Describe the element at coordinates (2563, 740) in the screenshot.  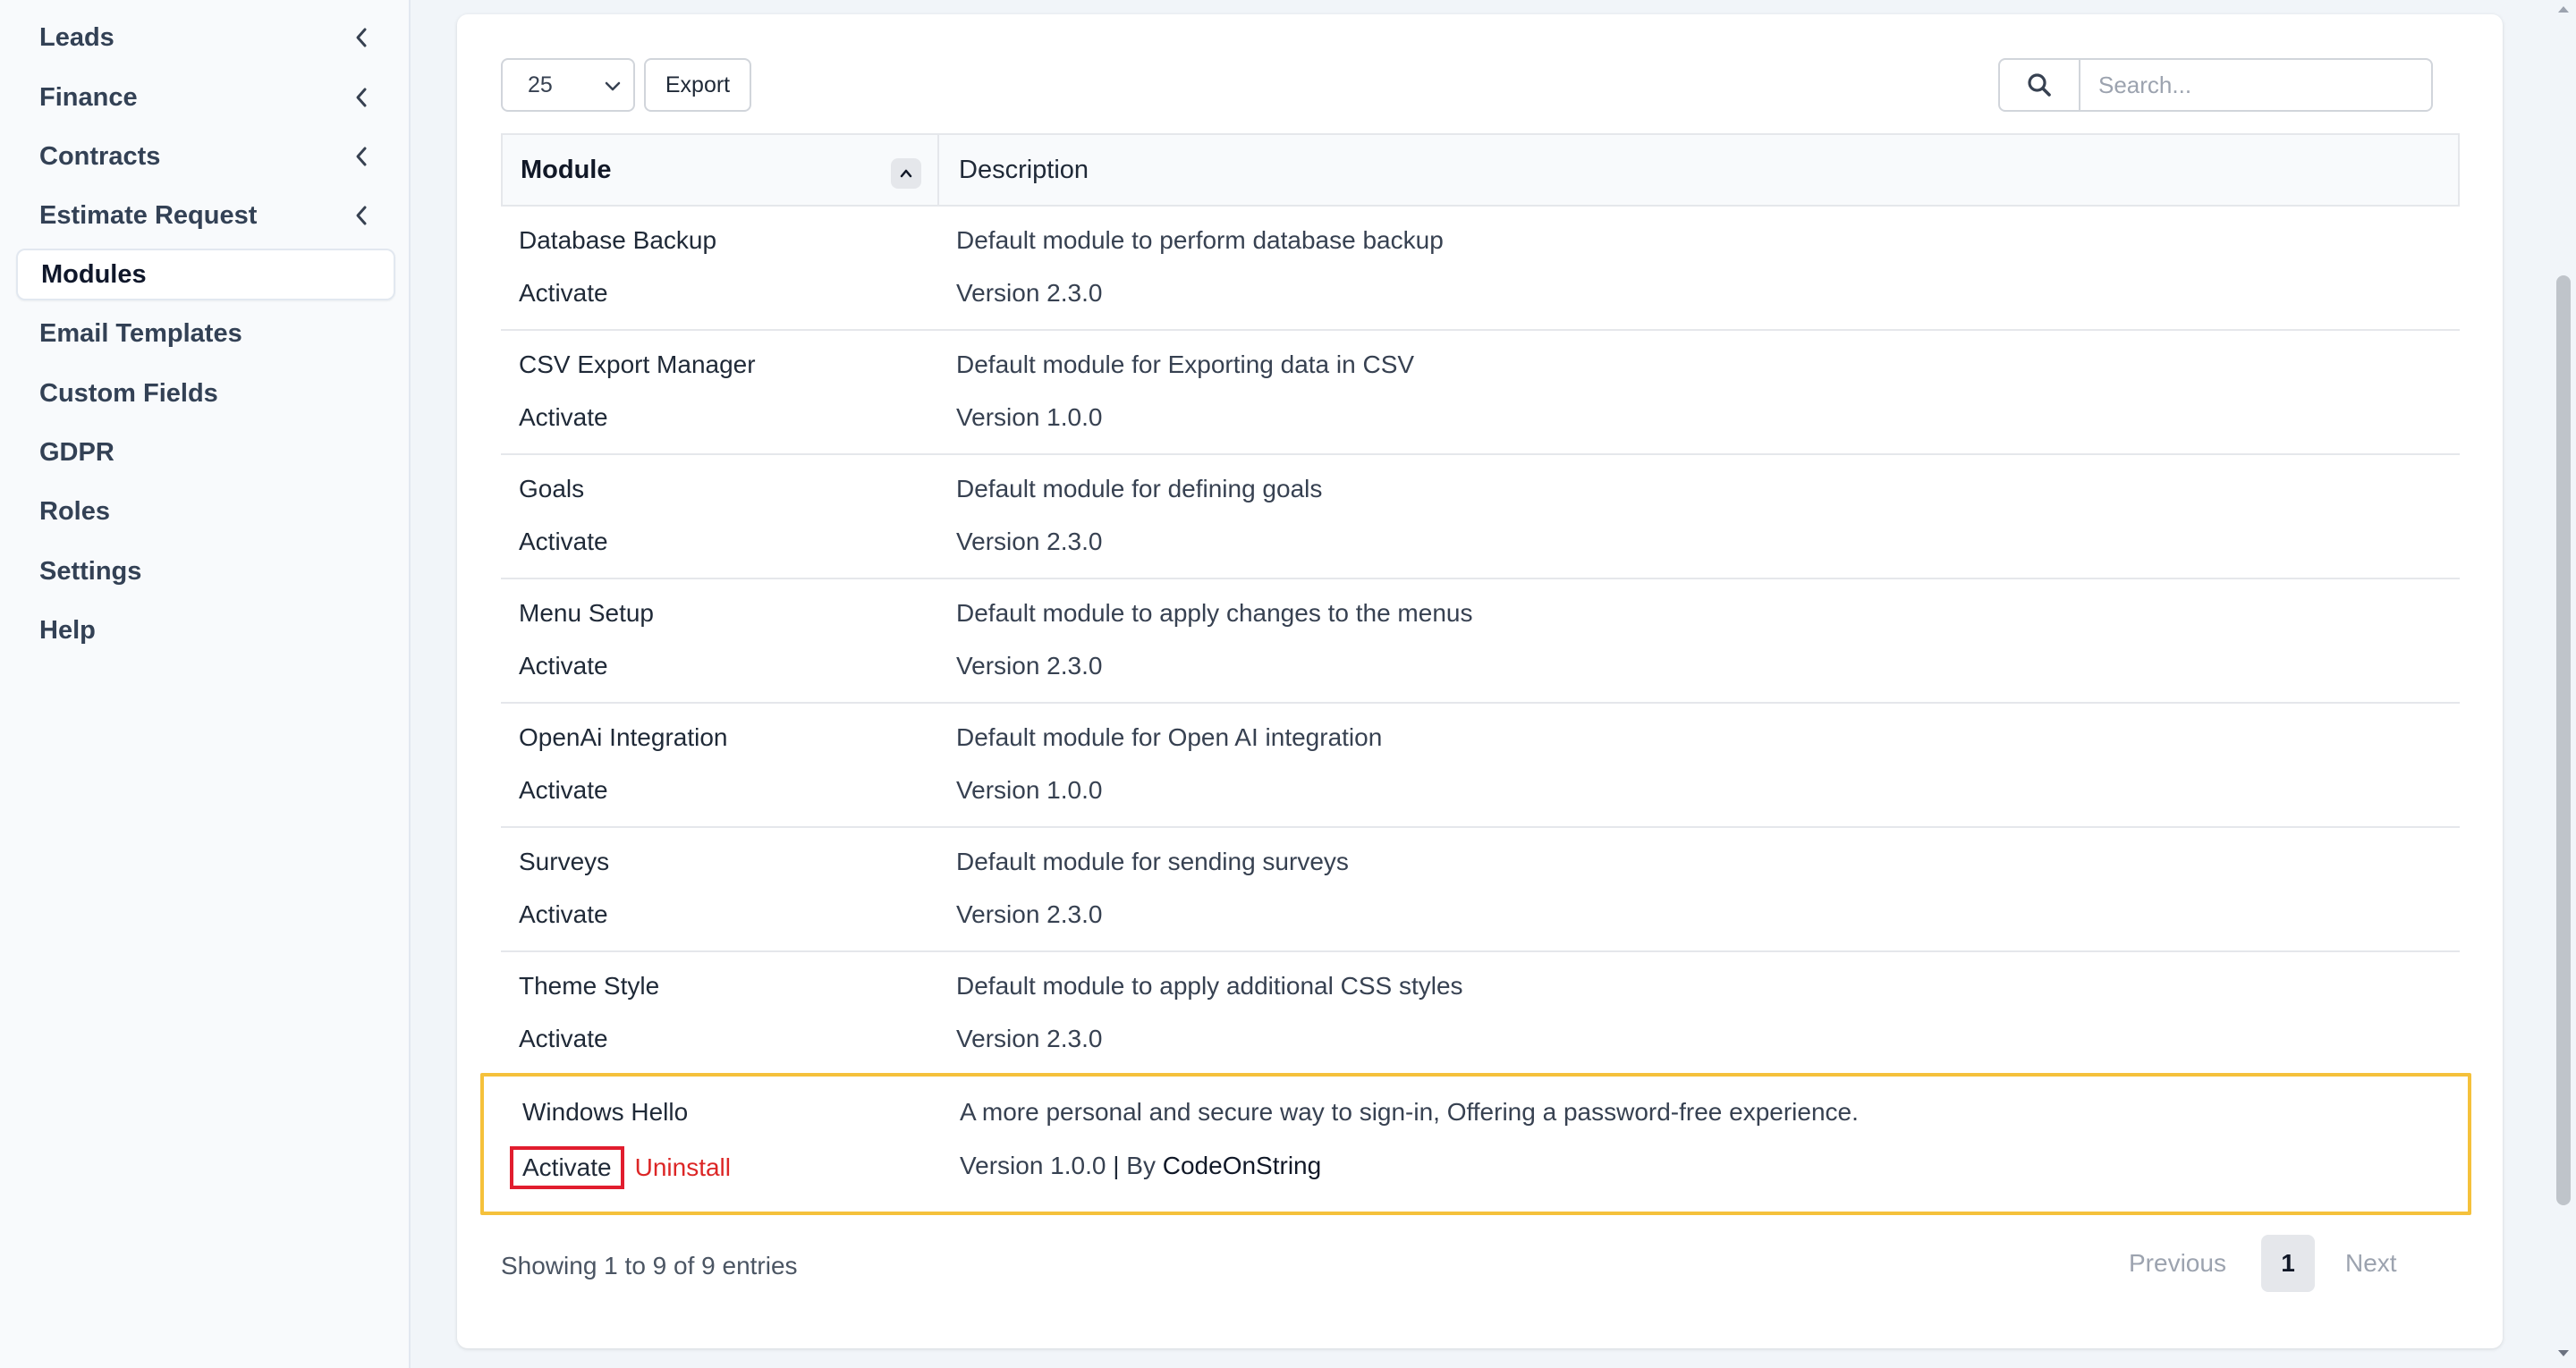
I see `scrollbar-thumb` at that location.